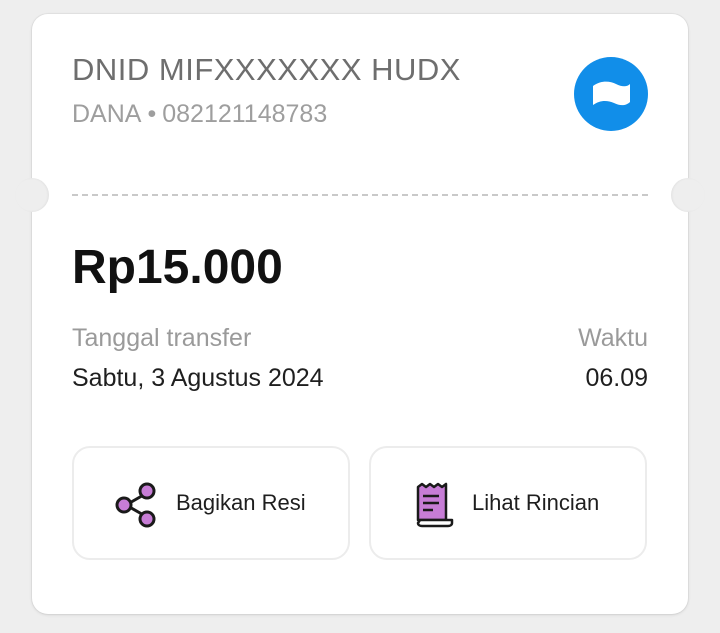  Describe the element at coordinates (266, 69) in the screenshot. I see `recipient-name: DNID MIFXXXXXXX HUDX` at that location.